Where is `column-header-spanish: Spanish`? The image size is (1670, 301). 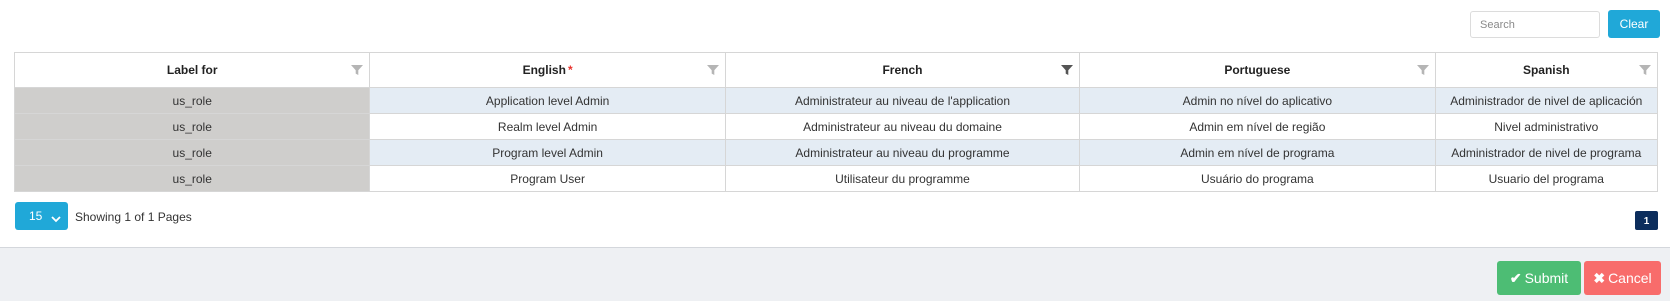
column-header-spanish: Spanish is located at coordinates (1546, 70).